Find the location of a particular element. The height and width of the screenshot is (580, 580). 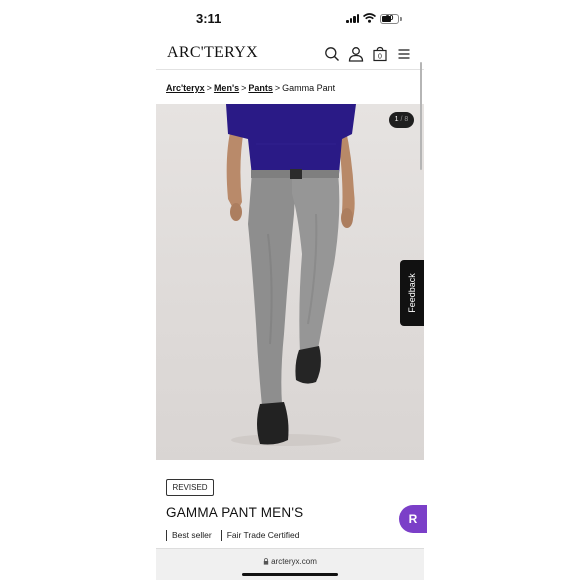

cellular-signal-icon is located at coordinates (353, 18).